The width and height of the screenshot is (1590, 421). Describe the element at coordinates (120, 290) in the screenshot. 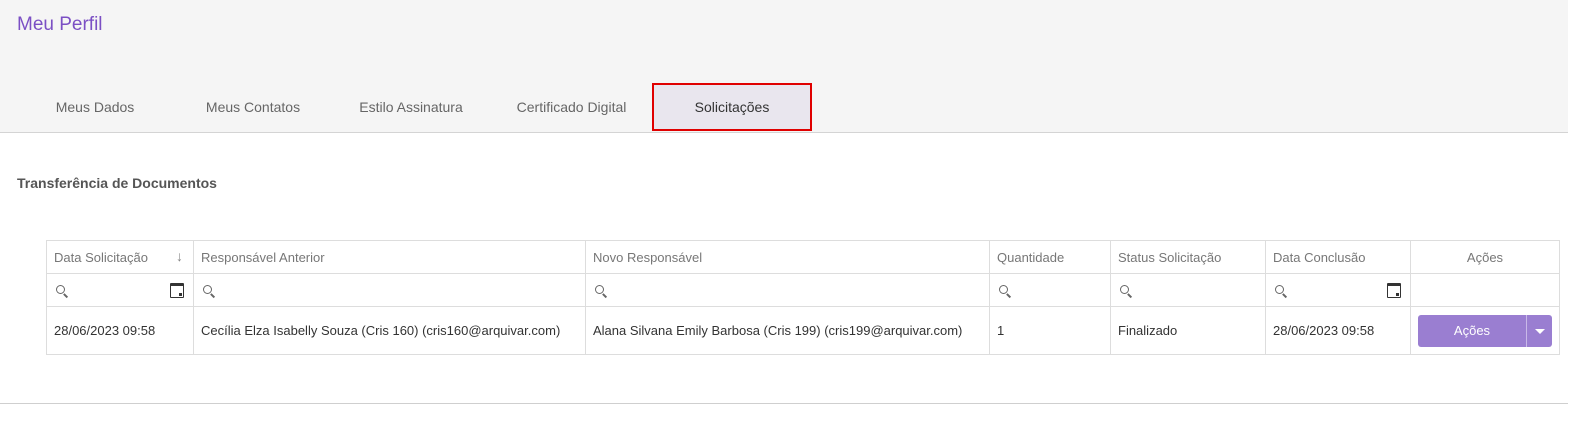

I see `filter-data-solicitacao` at that location.